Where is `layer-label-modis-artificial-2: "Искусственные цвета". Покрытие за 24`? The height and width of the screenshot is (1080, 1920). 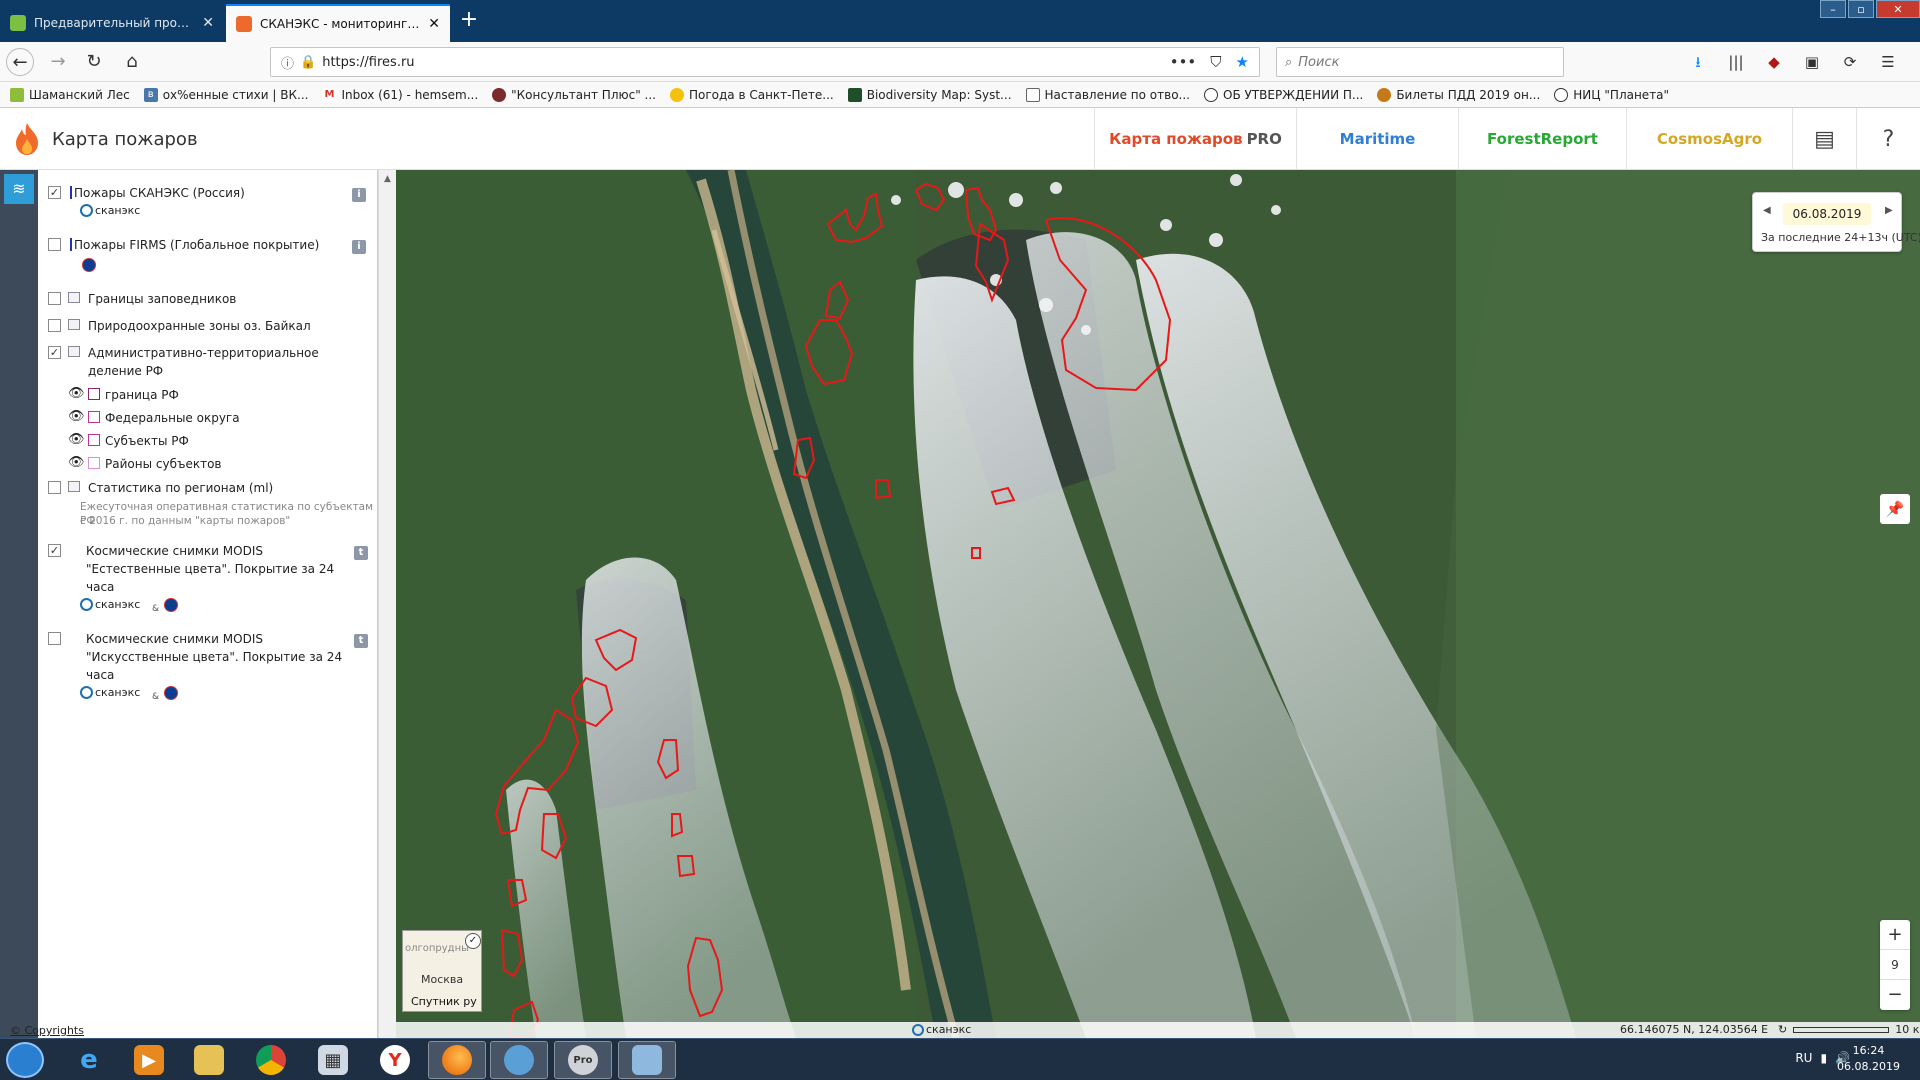
layer-label-modis-artificial-2: "Искусственные цвета". Покрытие за 24 is located at coordinates (214, 657).